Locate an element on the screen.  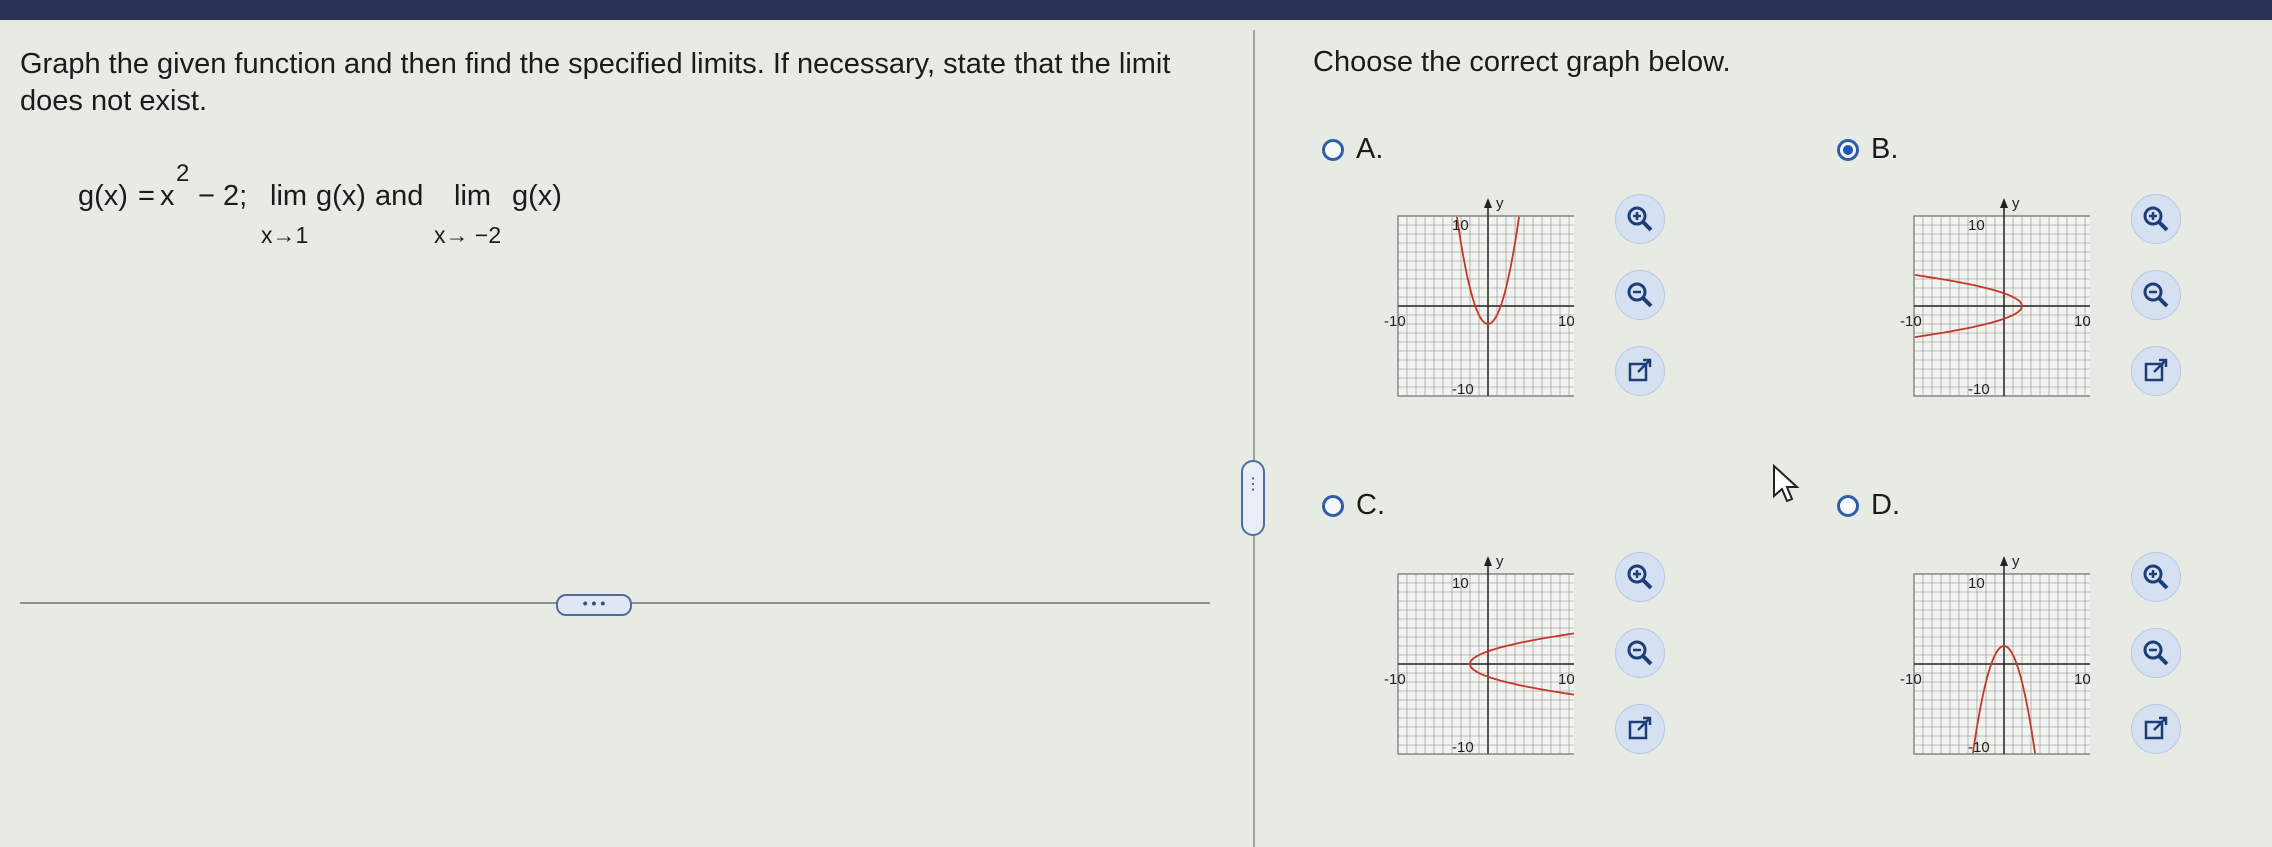
limit-1-expression: g(x) is located at coordinates (341, 196).